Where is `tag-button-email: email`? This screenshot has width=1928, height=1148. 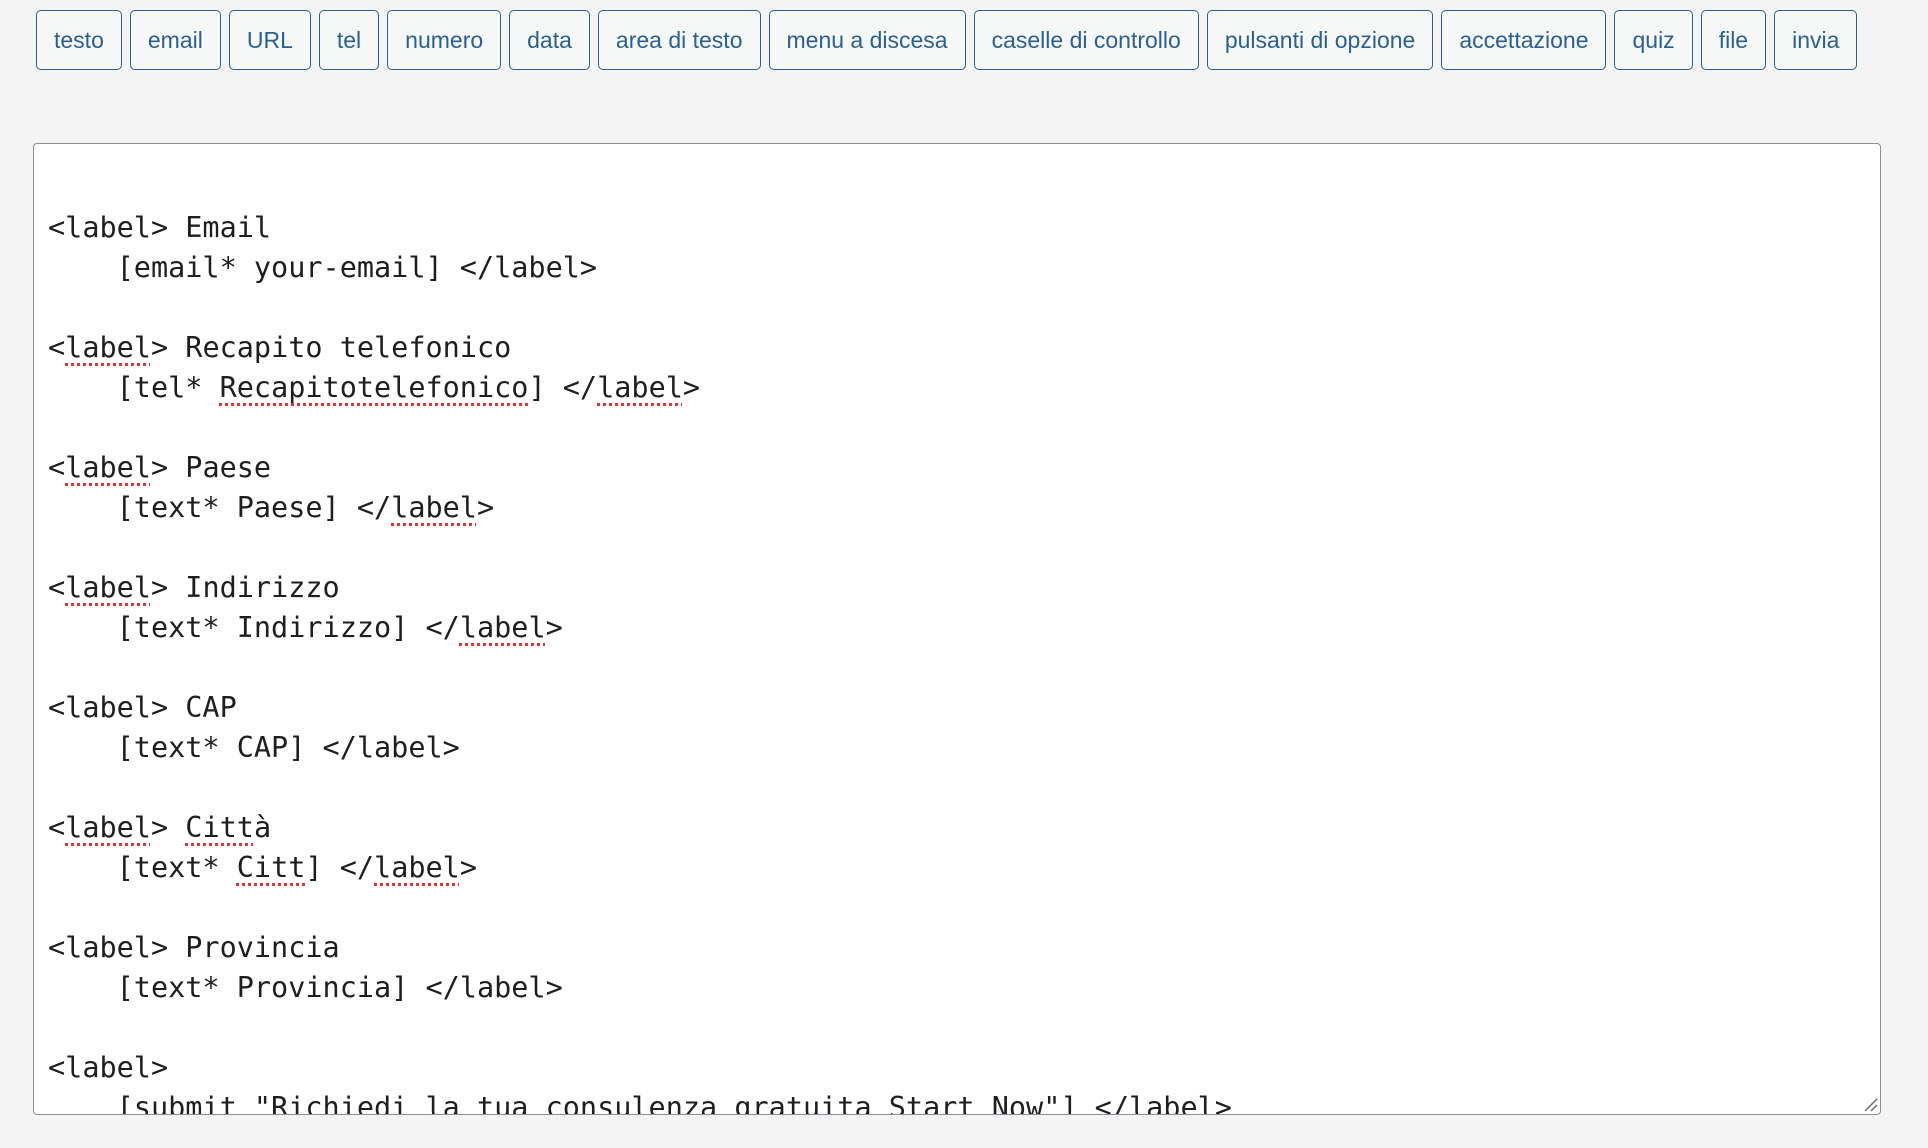
tag-button-email: email is located at coordinates (175, 40).